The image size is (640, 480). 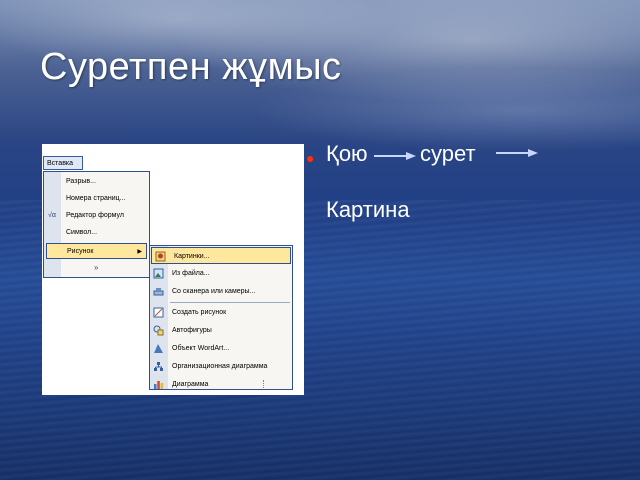 I want to click on scanner-icon, so click(x=158, y=292).